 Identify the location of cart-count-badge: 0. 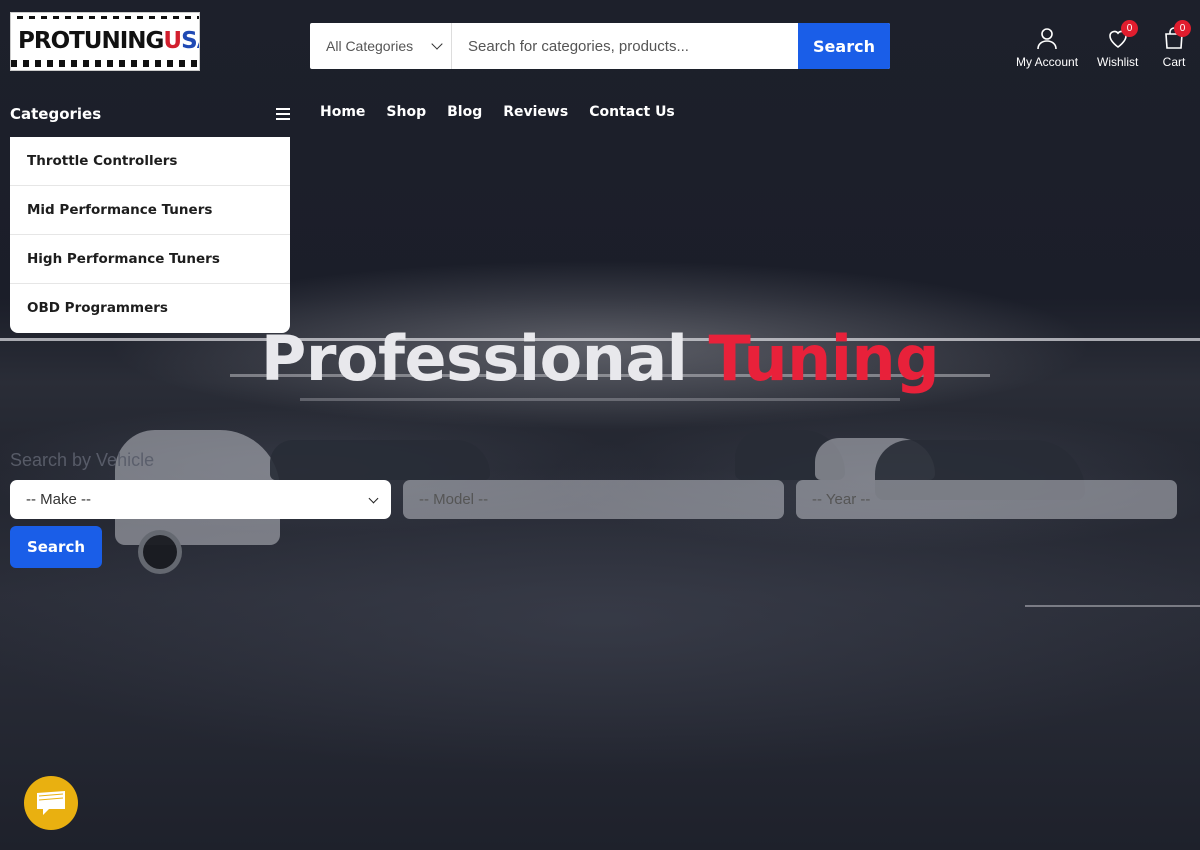
(1182, 28).